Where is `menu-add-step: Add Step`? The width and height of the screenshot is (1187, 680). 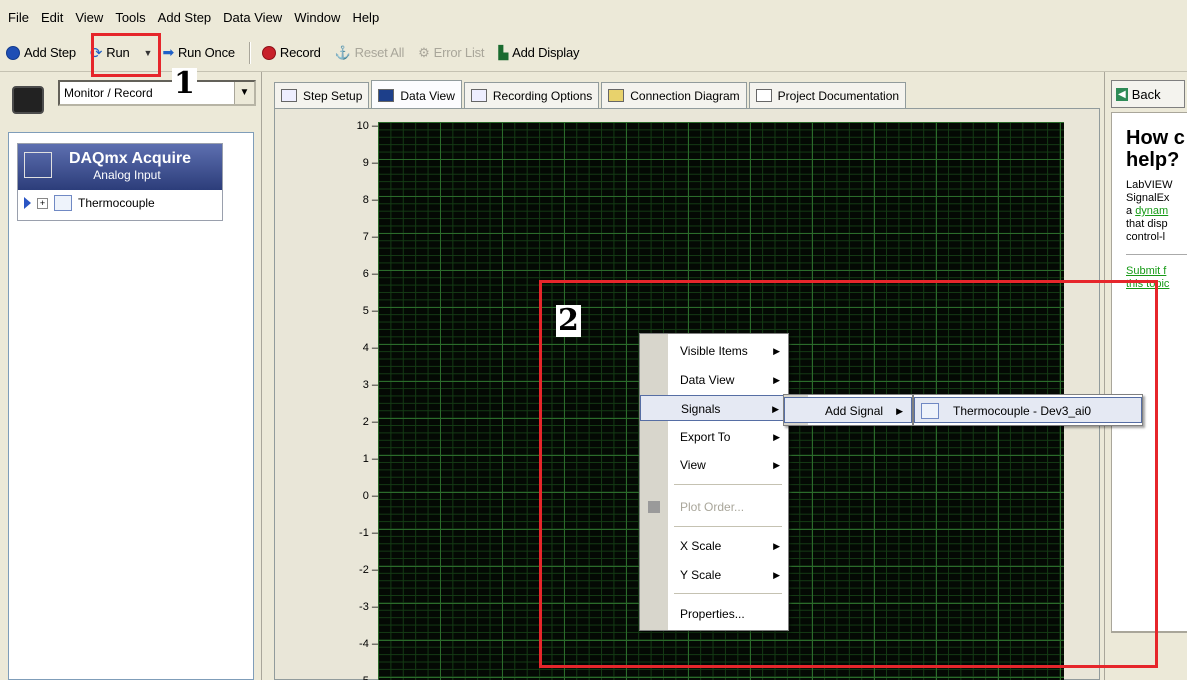 menu-add-step: Add Step is located at coordinates (185, 17).